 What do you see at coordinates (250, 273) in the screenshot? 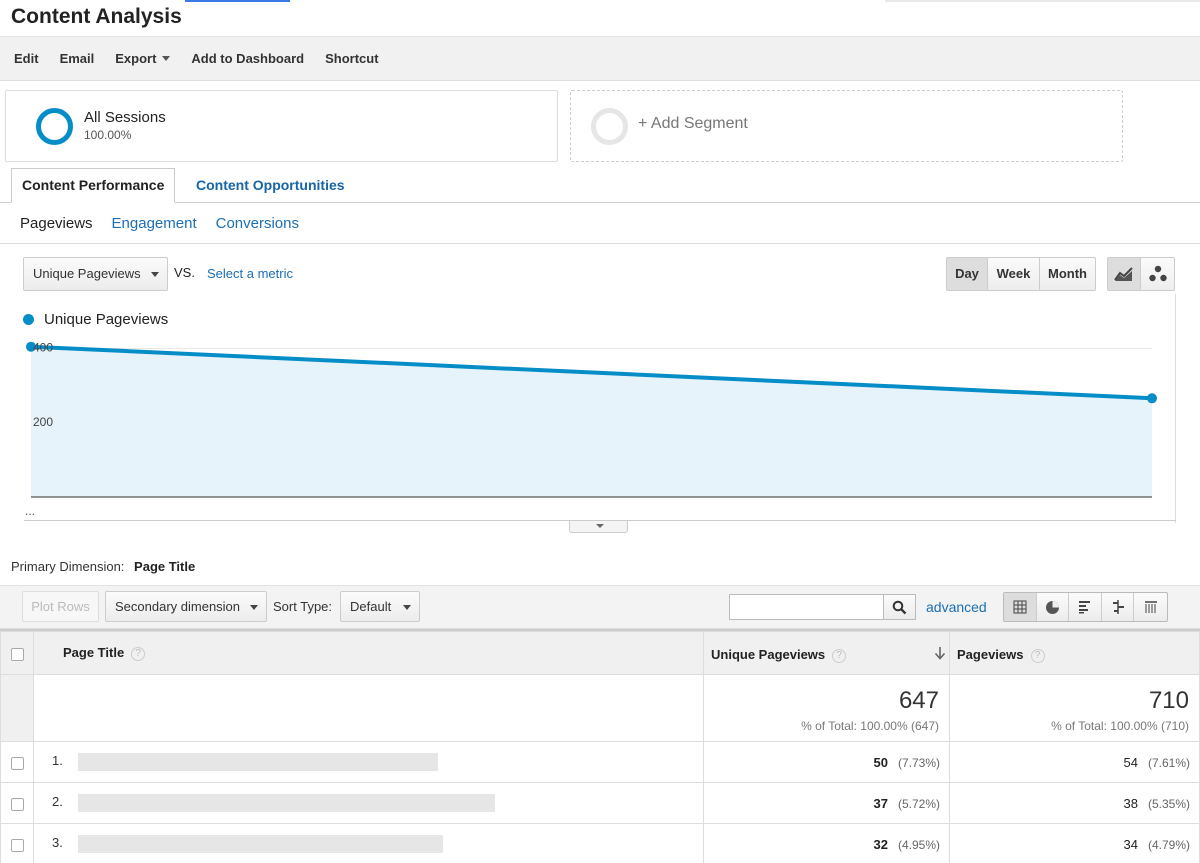
I see `select-metric-link: Select a metric` at bounding box center [250, 273].